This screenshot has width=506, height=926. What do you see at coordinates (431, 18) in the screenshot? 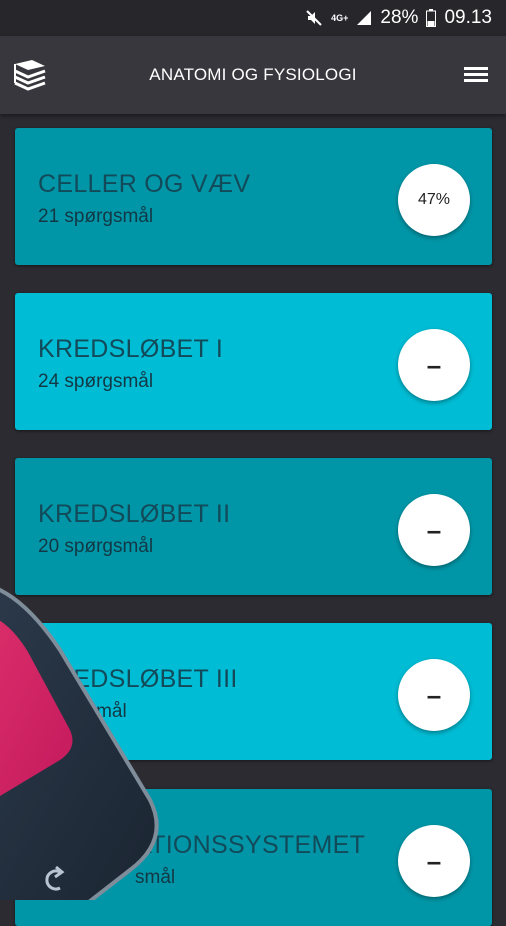
I see `battery-icon` at bounding box center [431, 18].